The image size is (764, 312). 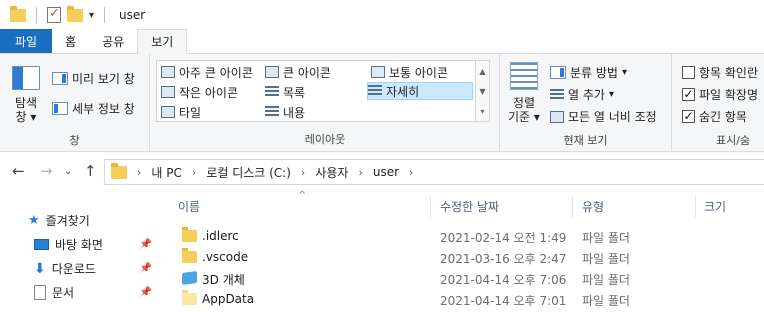 What do you see at coordinates (93, 108) in the screenshot?
I see `details-pane-button: 세부 정보 창` at bounding box center [93, 108].